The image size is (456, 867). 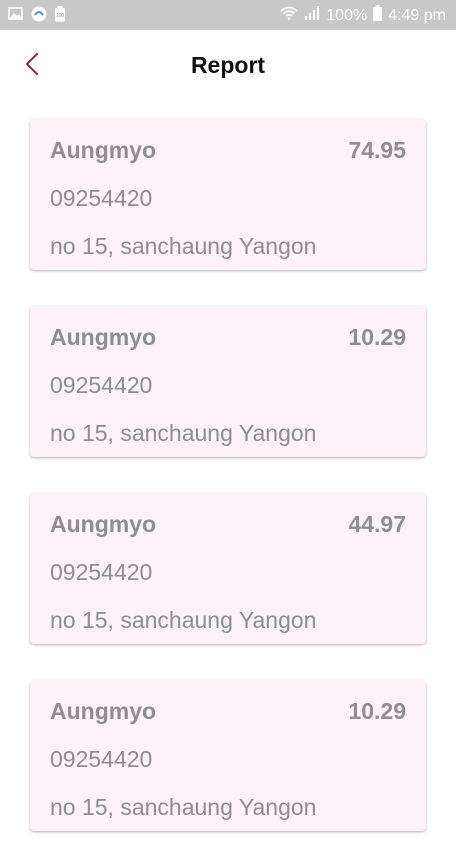 I want to click on wifi-icon, so click(x=289, y=15).